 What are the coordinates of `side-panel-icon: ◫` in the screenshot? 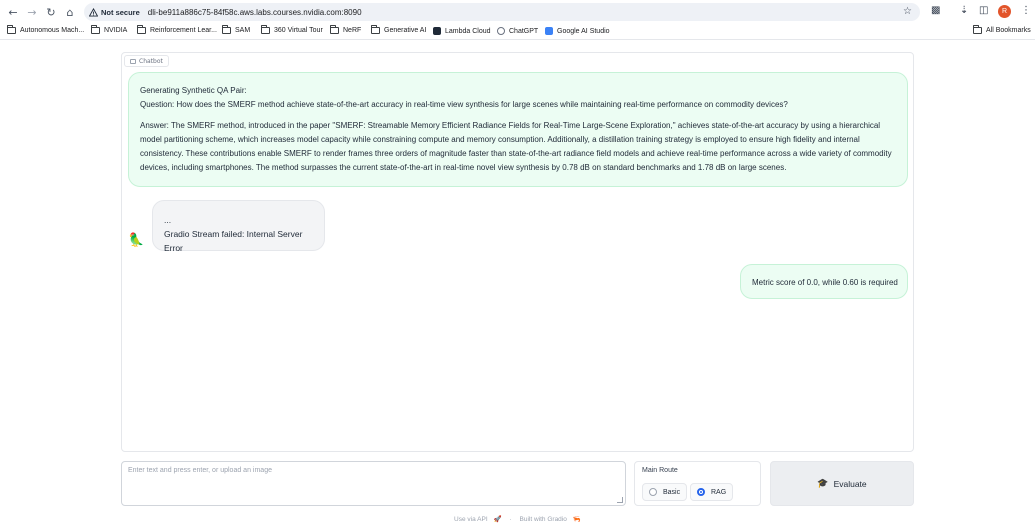 It's located at (983, 11).